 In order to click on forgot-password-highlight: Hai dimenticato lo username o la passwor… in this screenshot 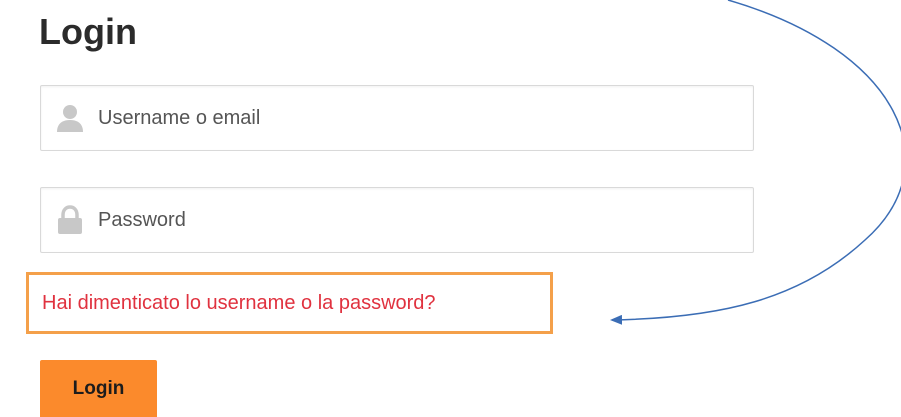, I will do `click(289, 303)`.